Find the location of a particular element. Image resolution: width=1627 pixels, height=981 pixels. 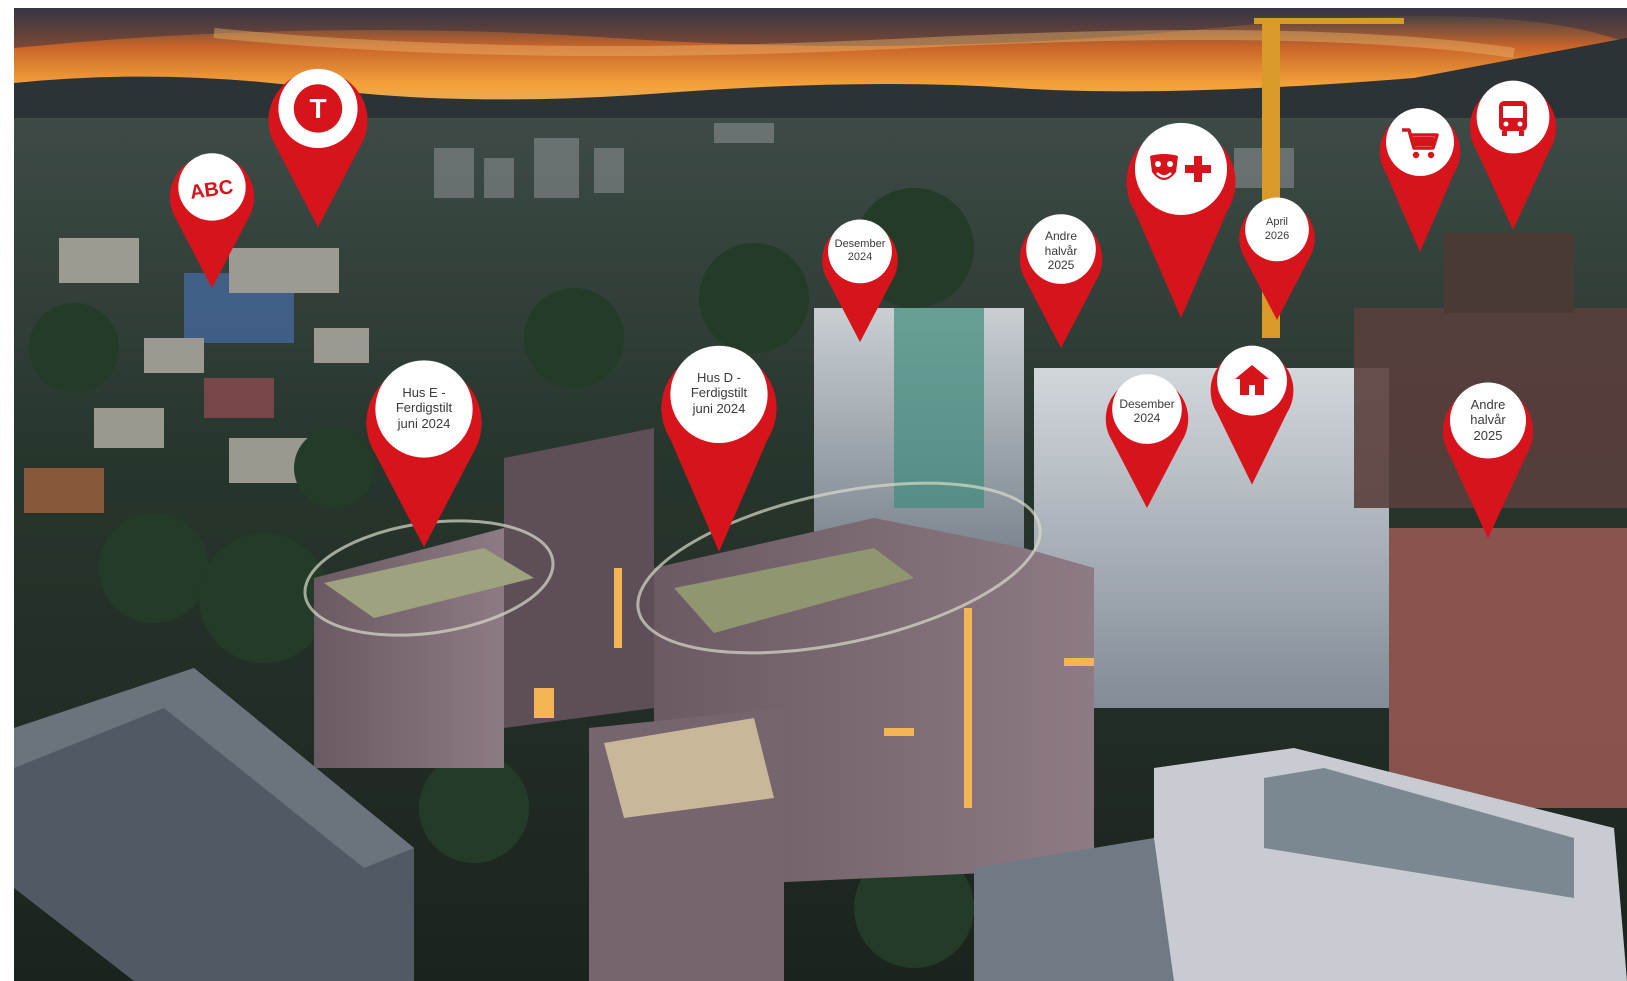

marker-hus-d-label: Hus D - Ferdigstilt juni 2024 is located at coordinates (719, 392).